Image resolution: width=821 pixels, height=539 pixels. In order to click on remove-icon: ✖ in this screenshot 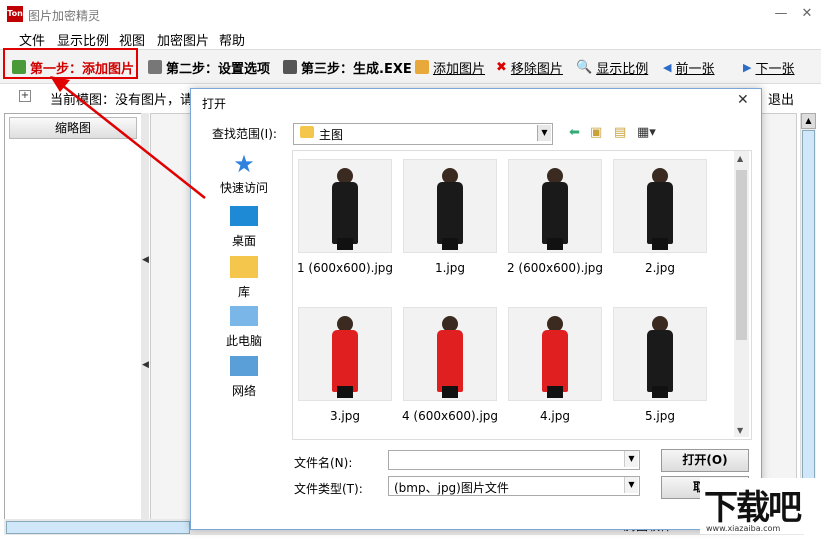, I will do `click(501, 67)`.